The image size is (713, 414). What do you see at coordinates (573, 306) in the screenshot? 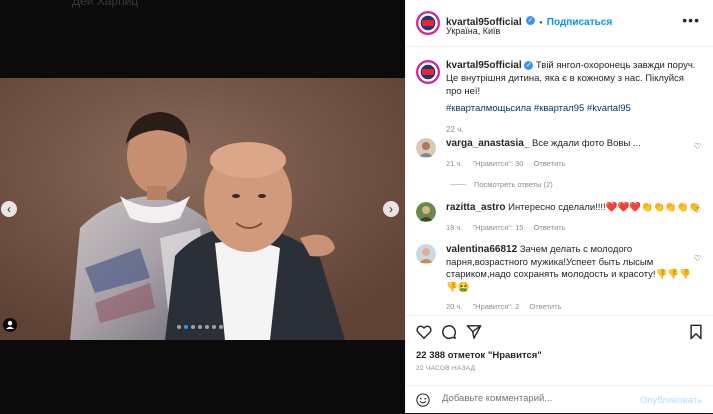
I see `comment-meta: 20 ч. "Нравится": 2 Ответить` at bounding box center [573, 306].